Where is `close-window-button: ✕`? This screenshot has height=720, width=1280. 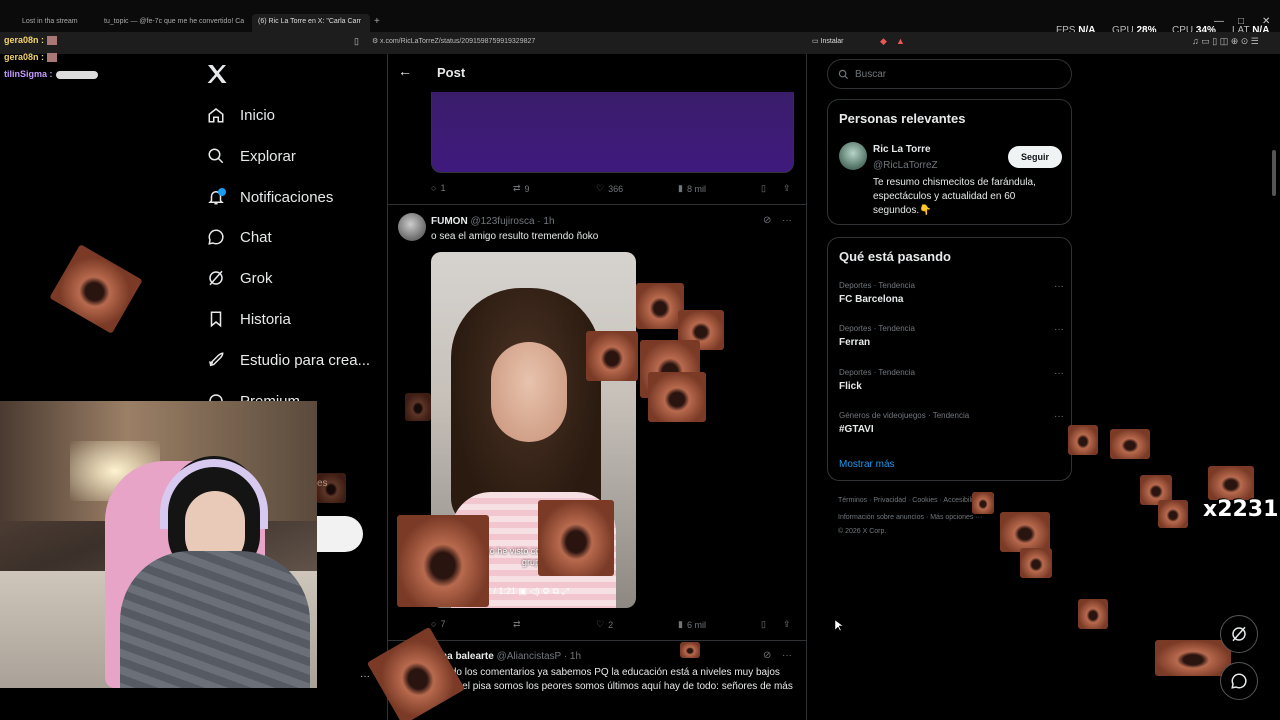
close-window-button: ✕ is located at coordinates (1266, 21).